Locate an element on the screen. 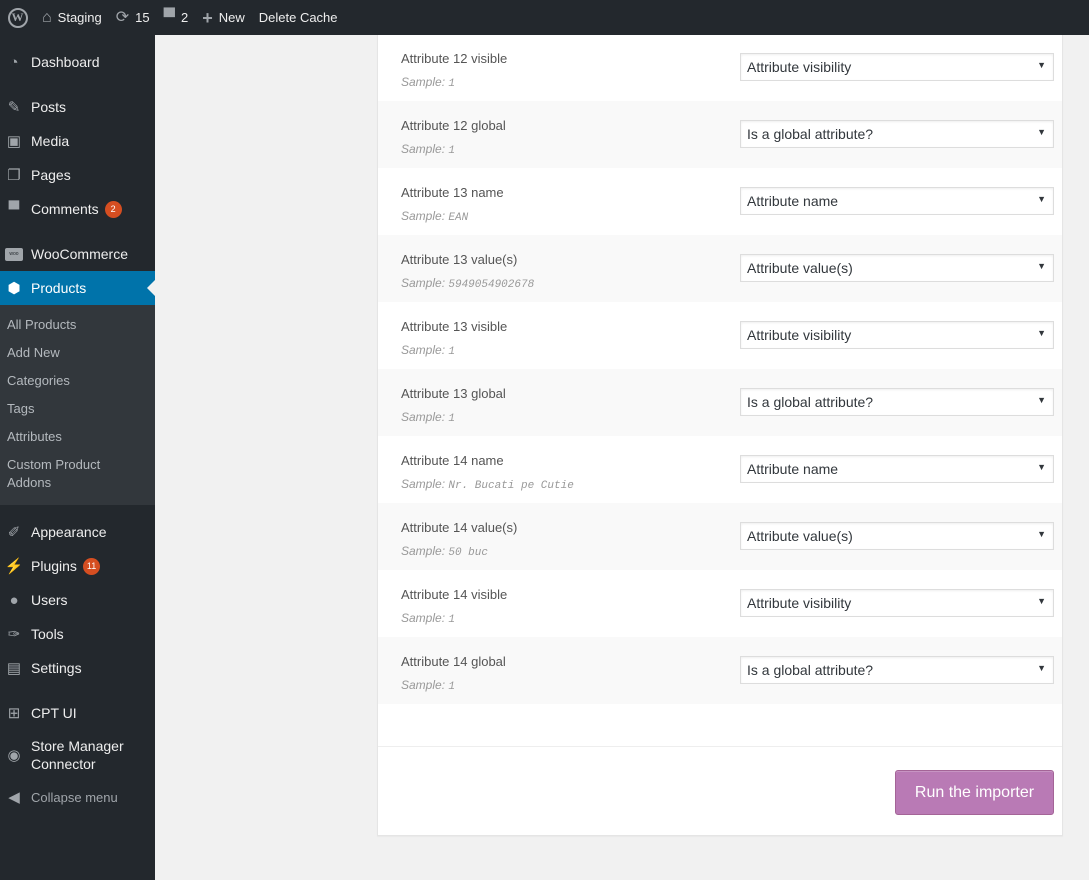 The width and height of the screenshot is (1089, 880). menu-plugins: ⚡ Plugins 11 is located at coordinates (77, 566).